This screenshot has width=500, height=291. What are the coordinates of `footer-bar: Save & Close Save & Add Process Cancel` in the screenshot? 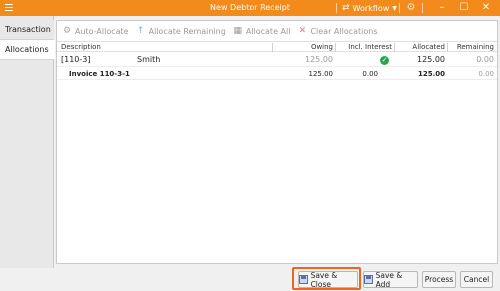 It's located at (250, 279).